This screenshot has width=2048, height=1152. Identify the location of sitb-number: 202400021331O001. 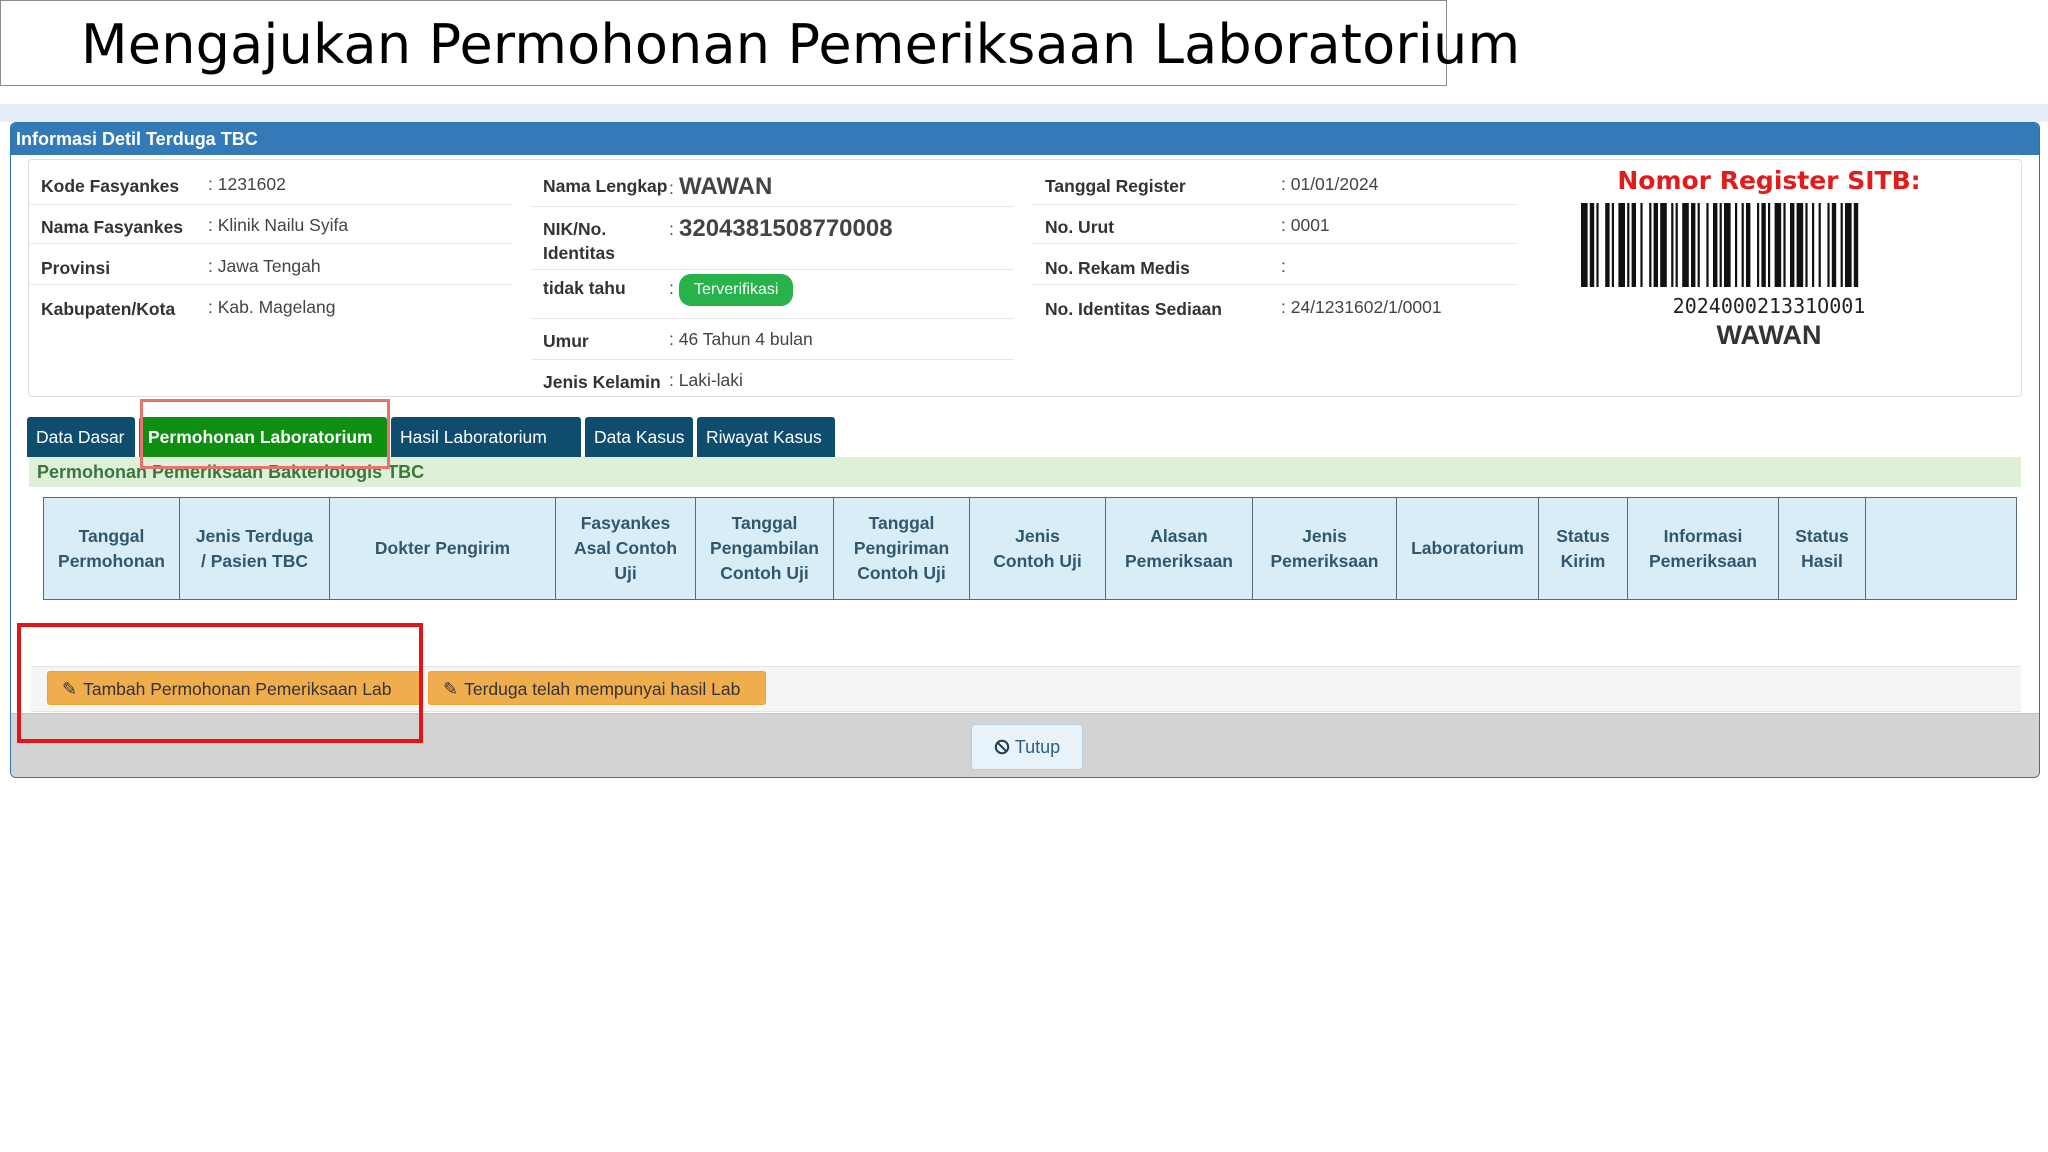
(1769, 306).